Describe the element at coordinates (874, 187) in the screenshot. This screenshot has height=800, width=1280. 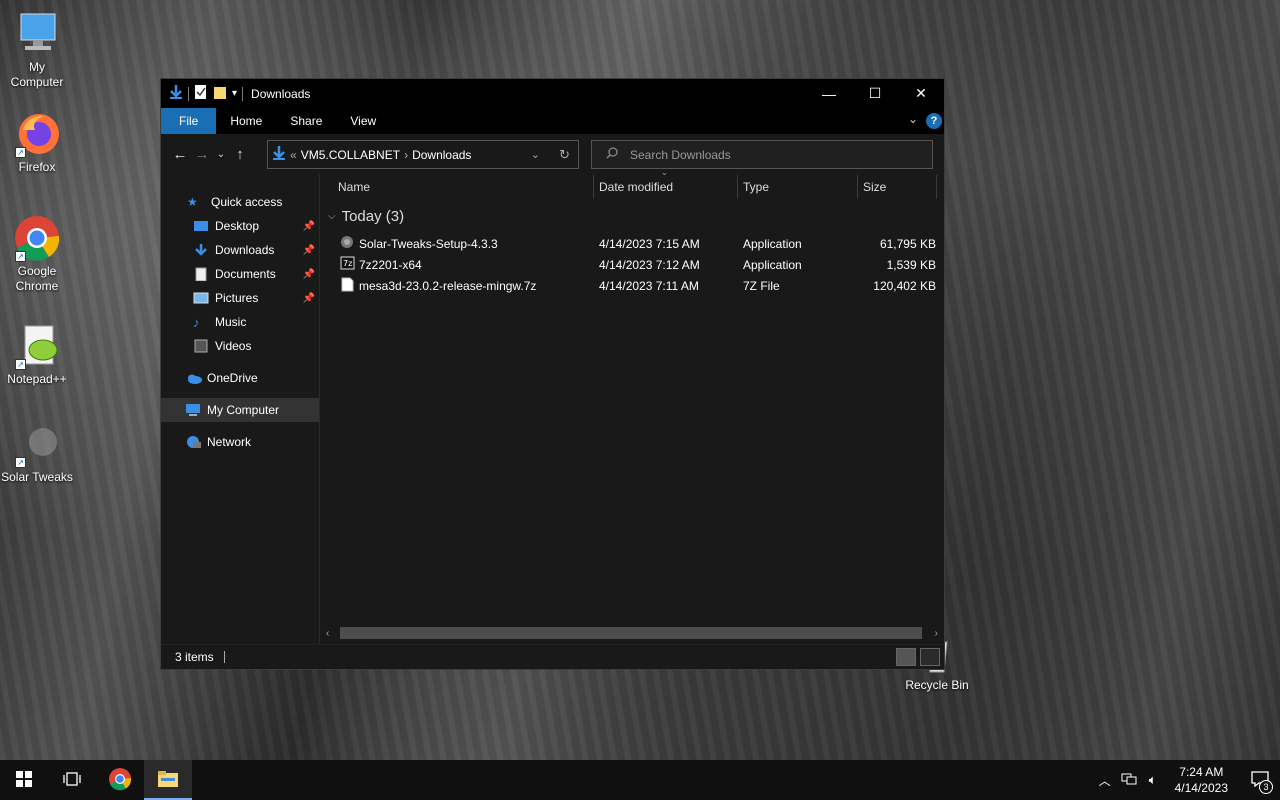
I see `column-header-size: Size` at that location.